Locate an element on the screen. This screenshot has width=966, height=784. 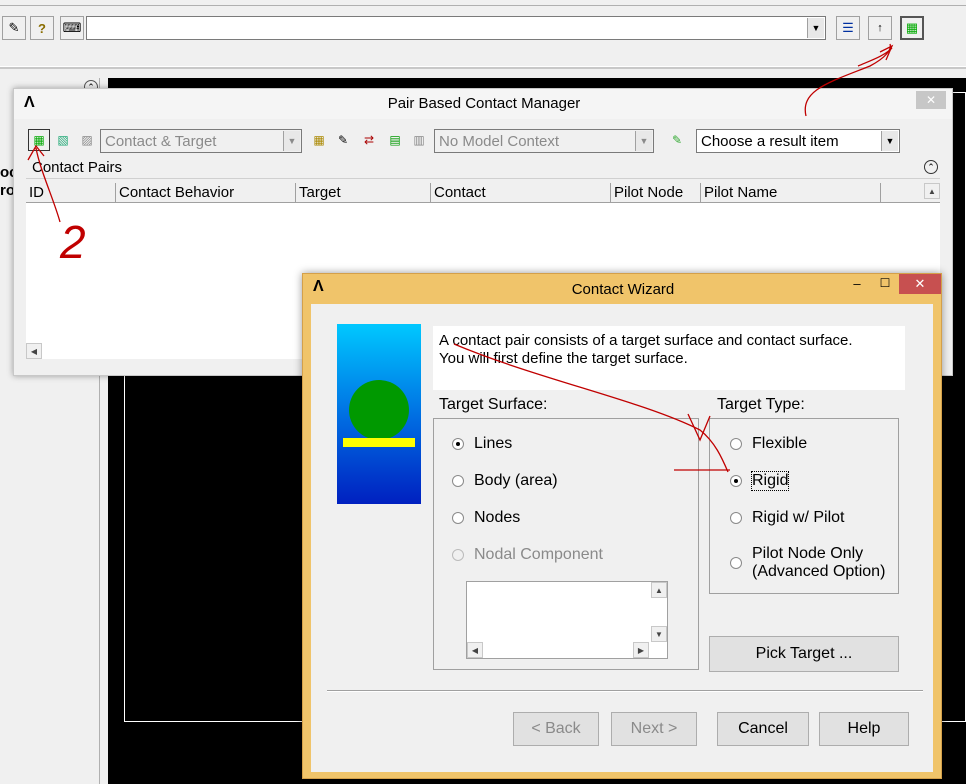
maximize-button: ☐ is located at coordinates (885, 285).